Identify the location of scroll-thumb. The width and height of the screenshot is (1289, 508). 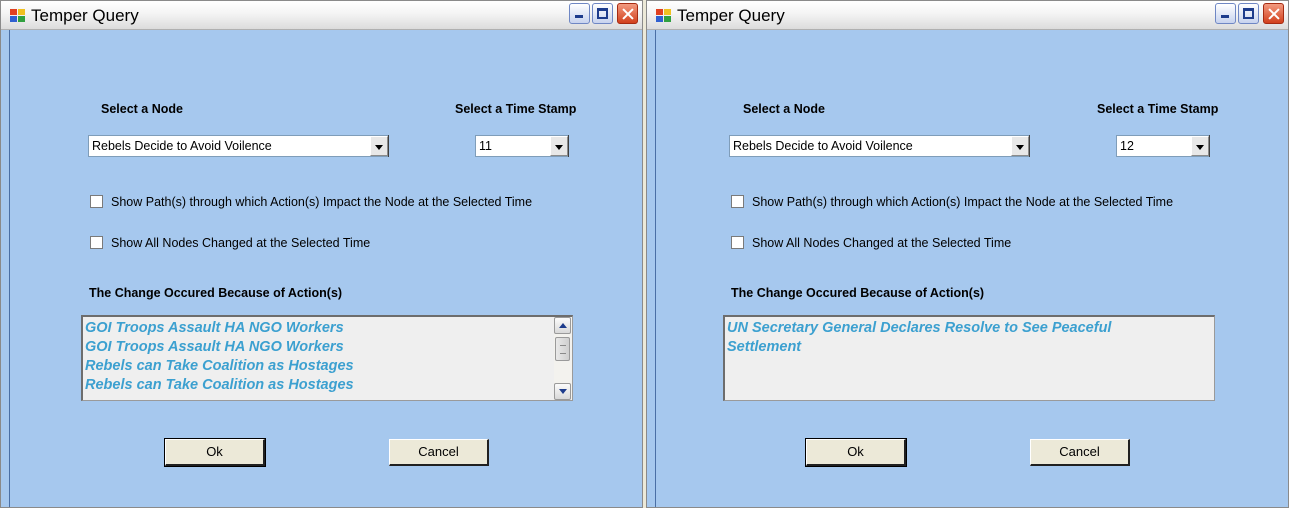
(562, 349).